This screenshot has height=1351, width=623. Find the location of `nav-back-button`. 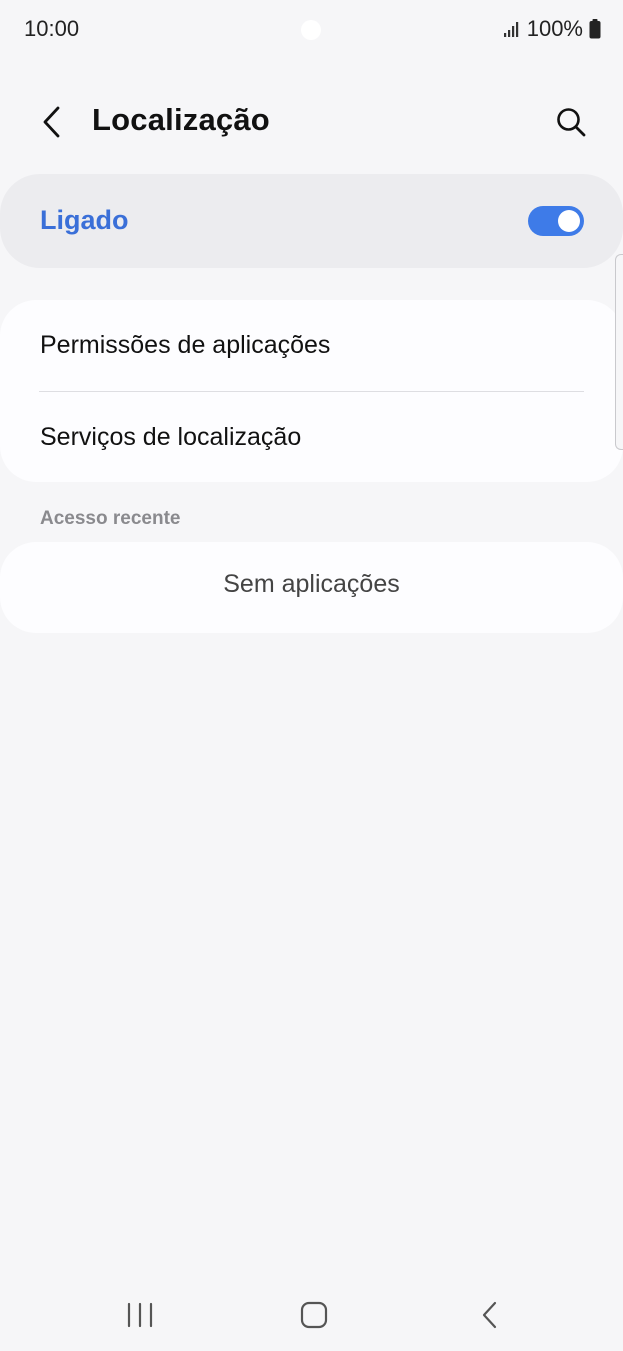

nav-back-button is located at coordinates (490, 1315).